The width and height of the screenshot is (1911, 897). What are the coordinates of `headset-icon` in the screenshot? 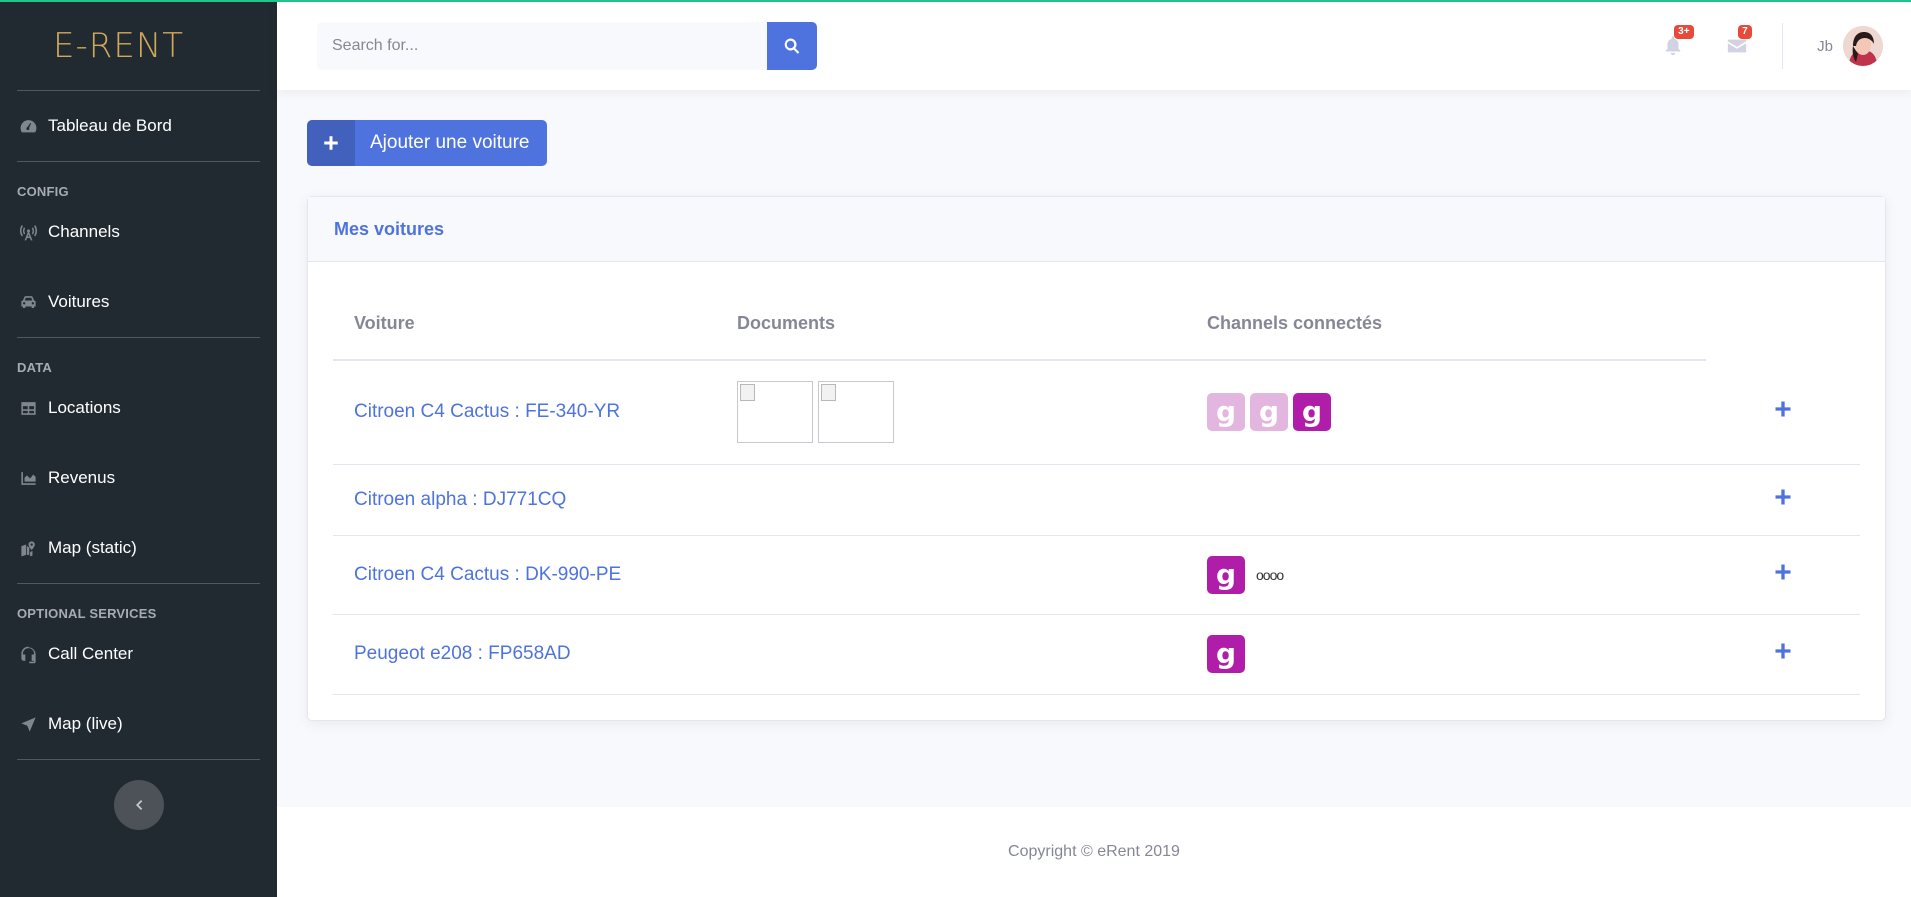 It's located at (28, 654).